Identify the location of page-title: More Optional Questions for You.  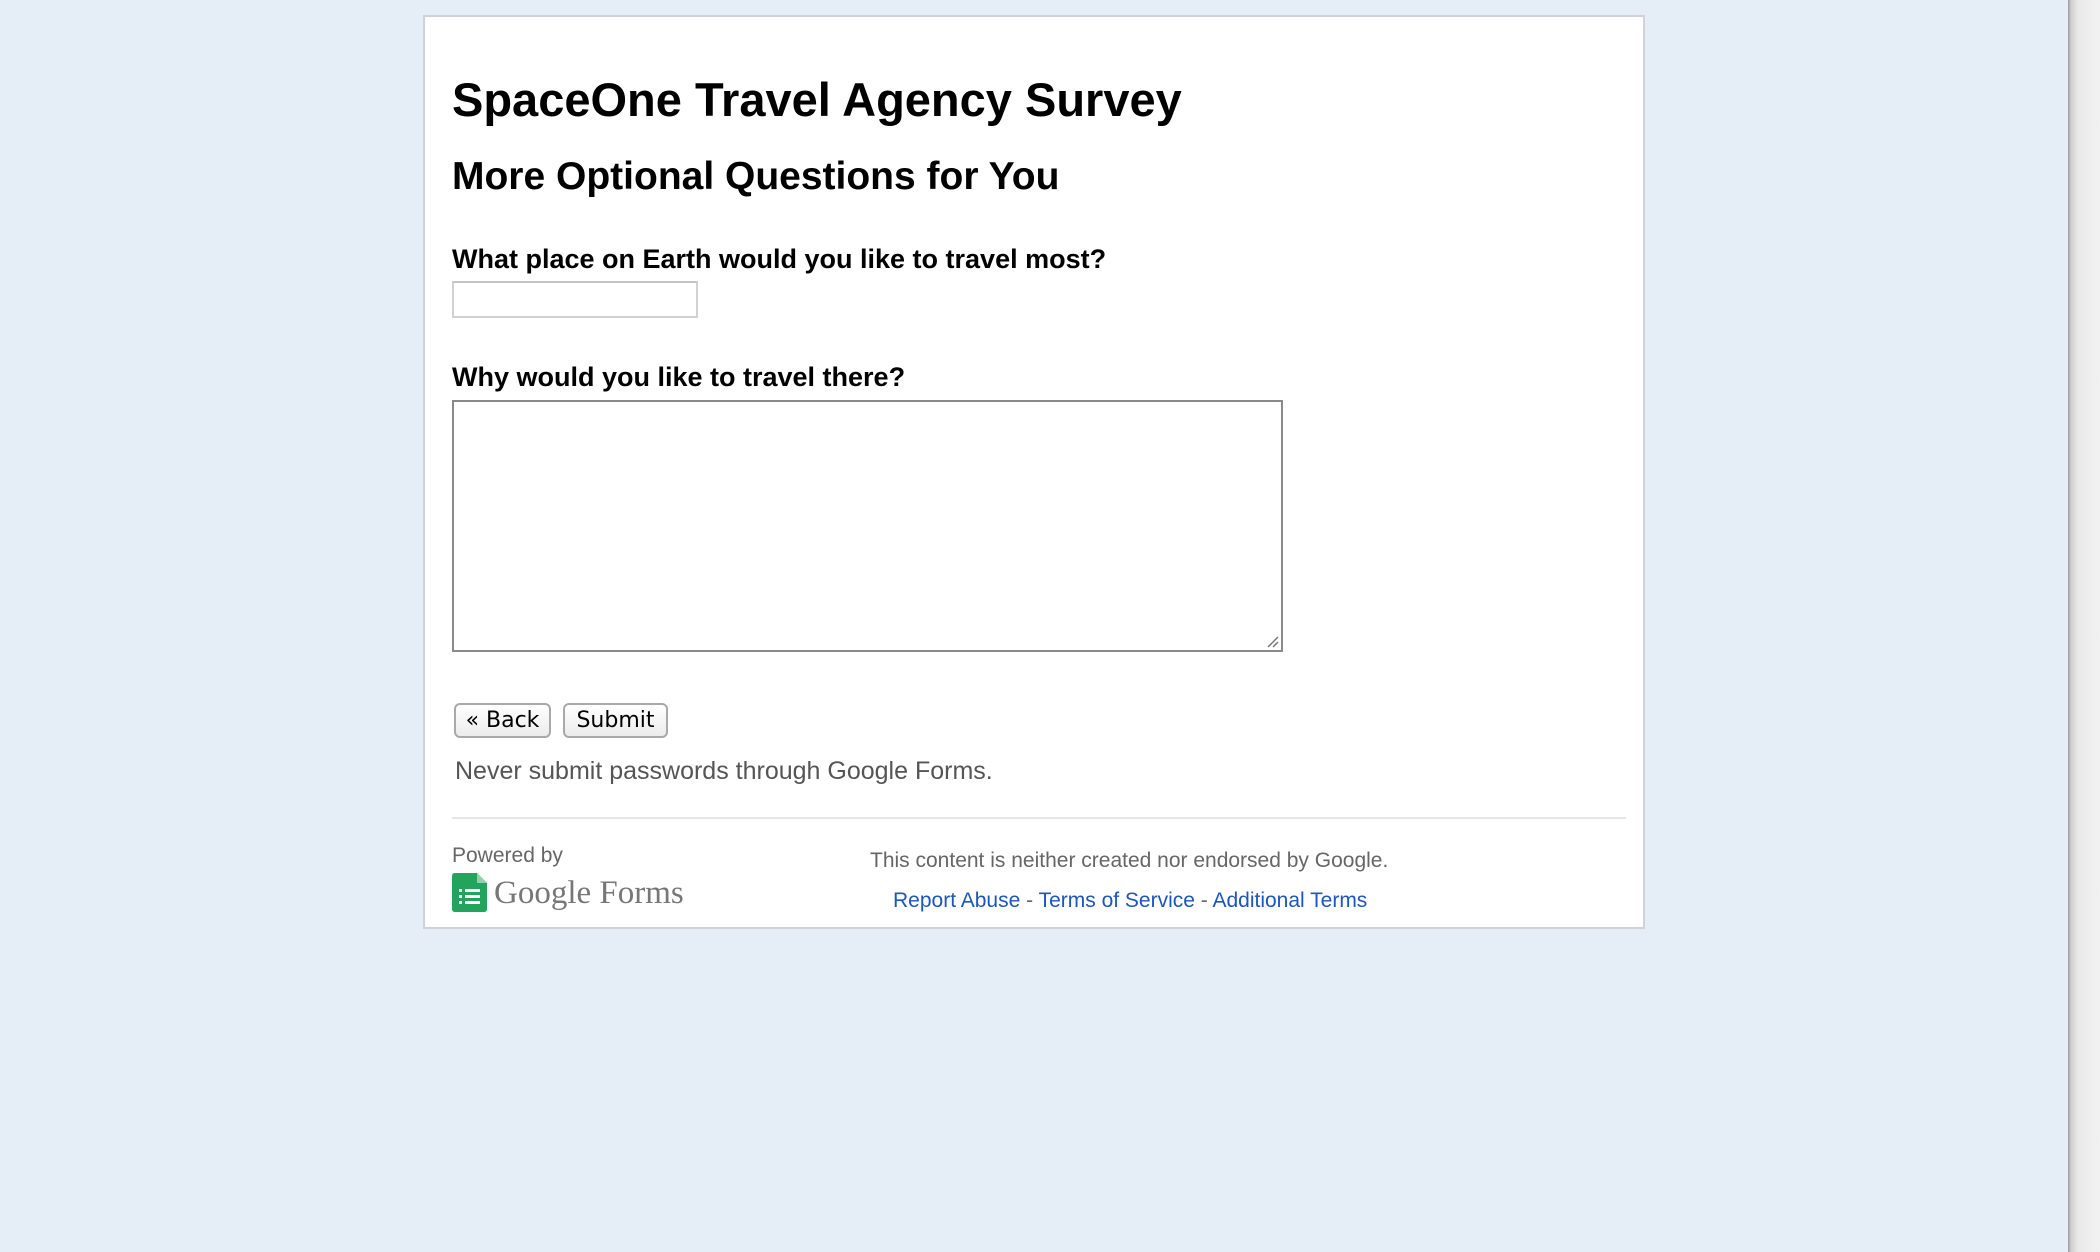
(756, 176).